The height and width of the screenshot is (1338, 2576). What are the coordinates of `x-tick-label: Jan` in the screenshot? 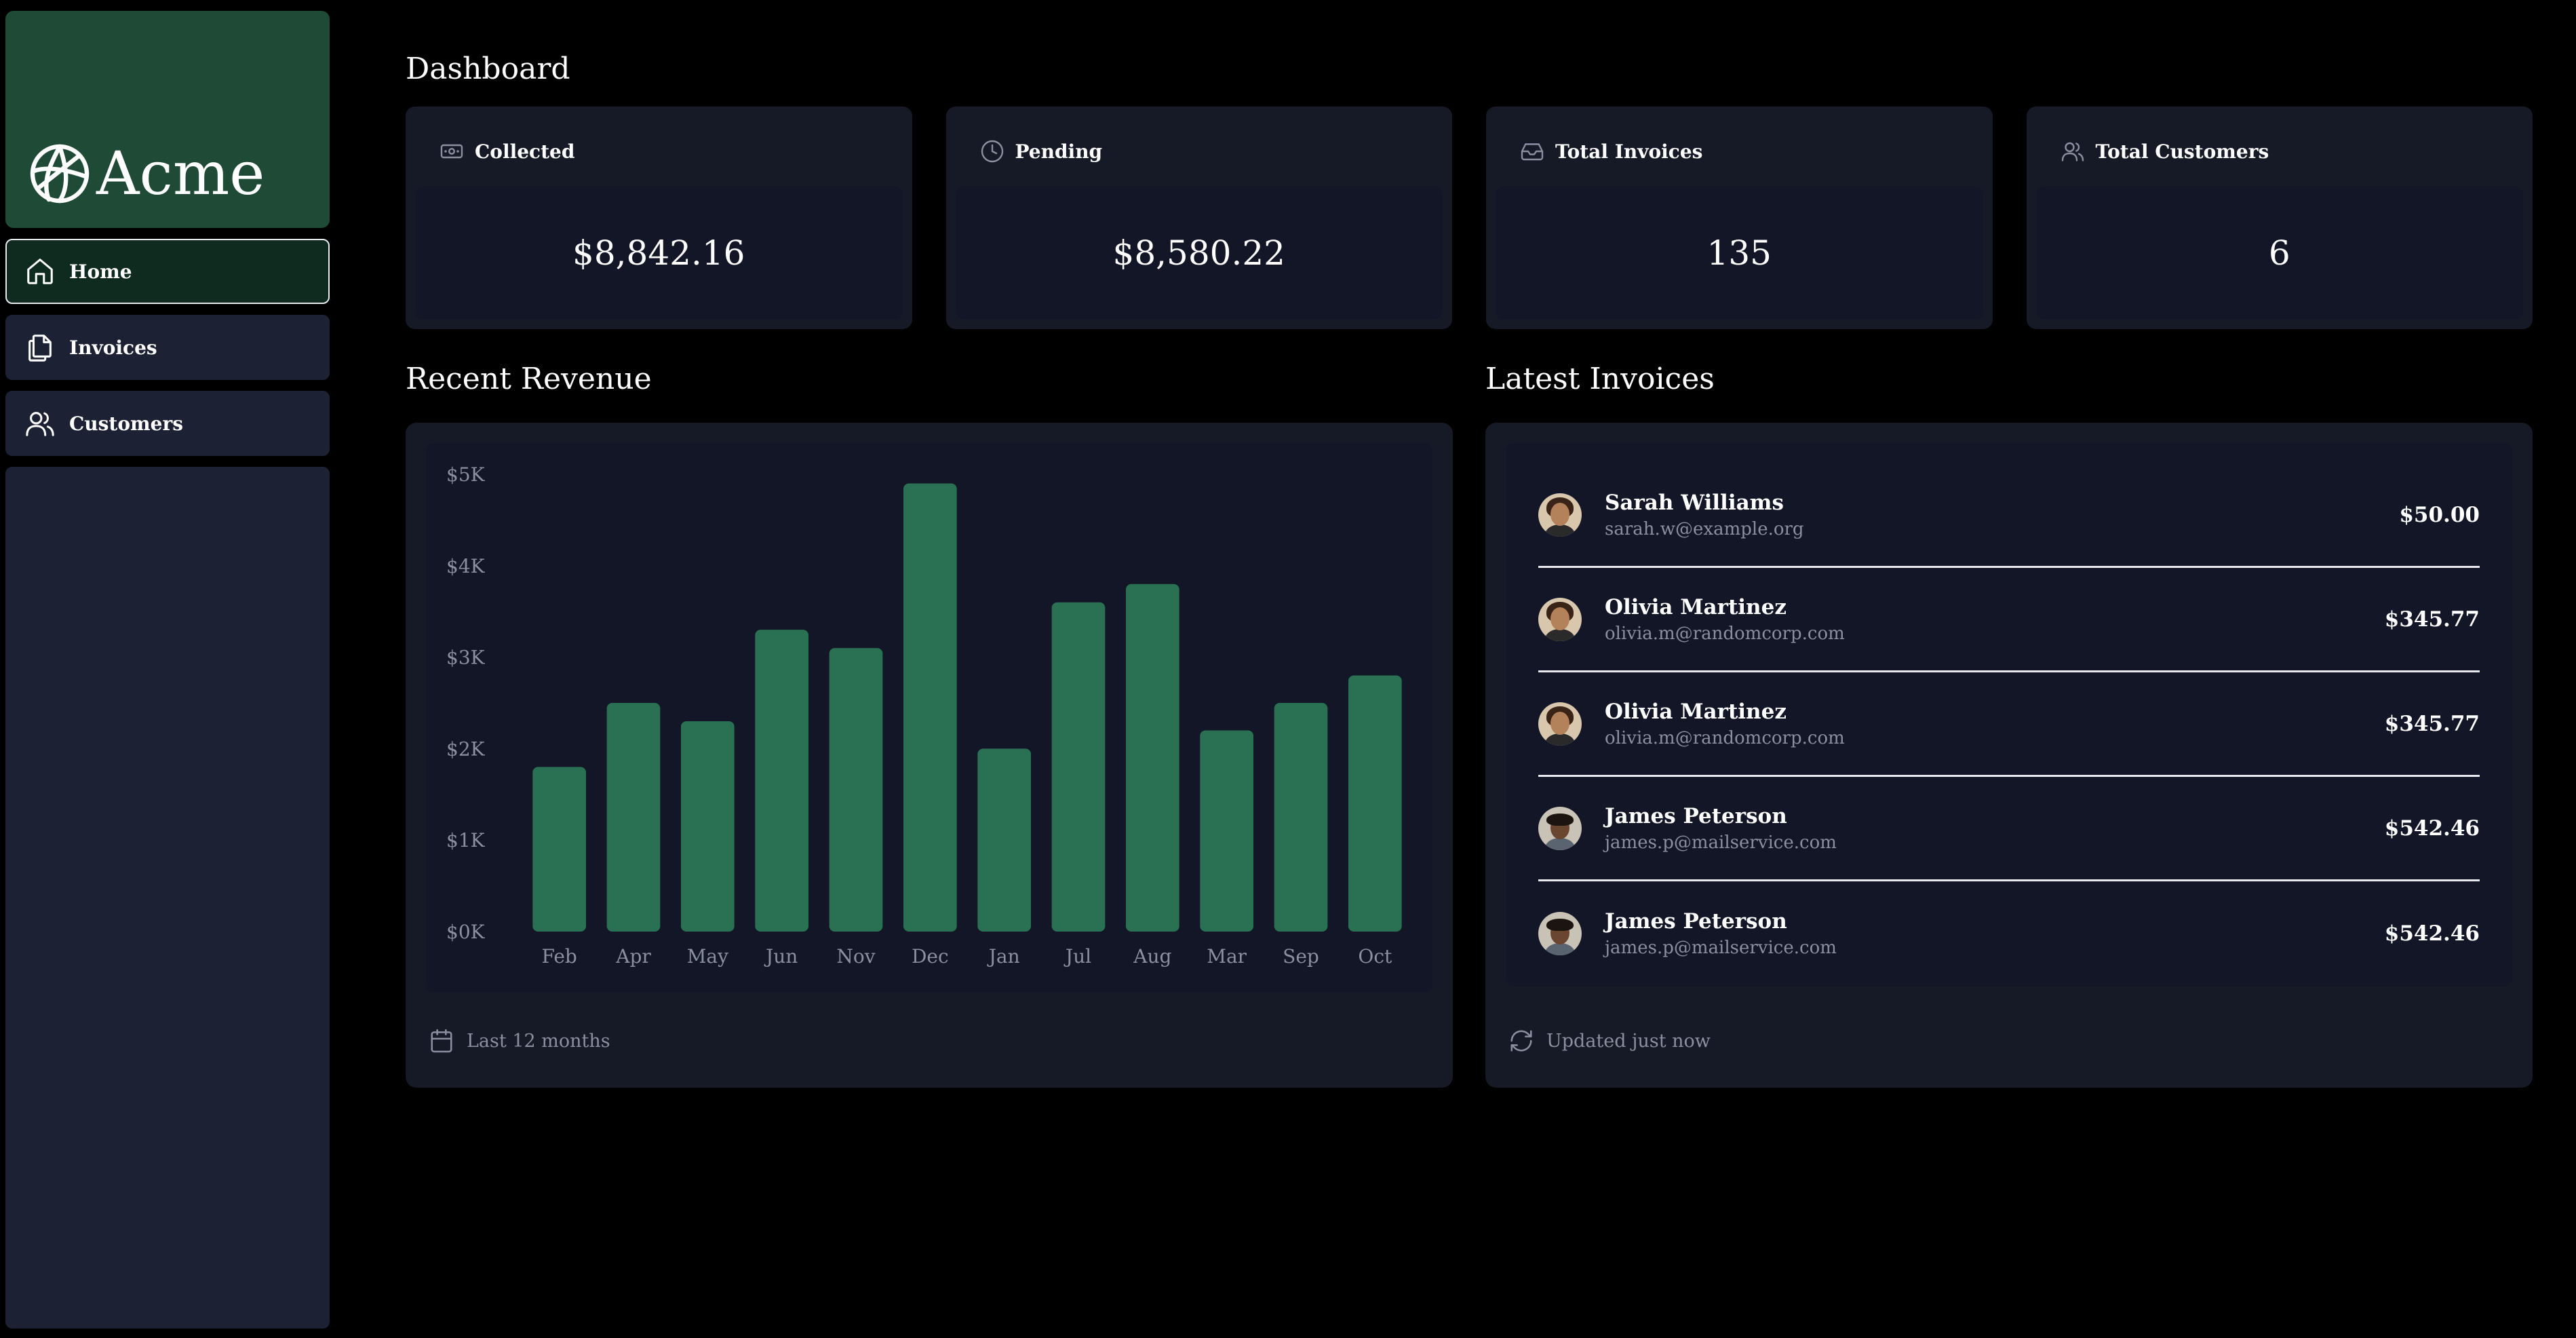 It's located at (1003, 956).